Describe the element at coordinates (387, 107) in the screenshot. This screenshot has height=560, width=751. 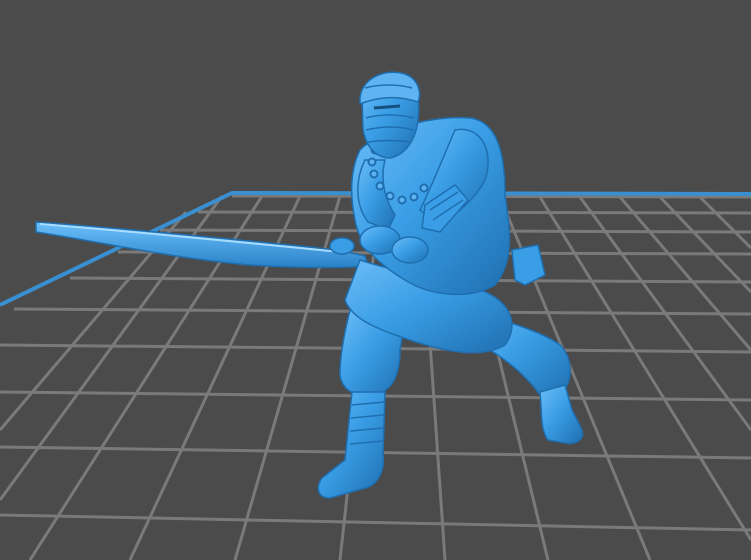
I see `eye-slit` at that location.